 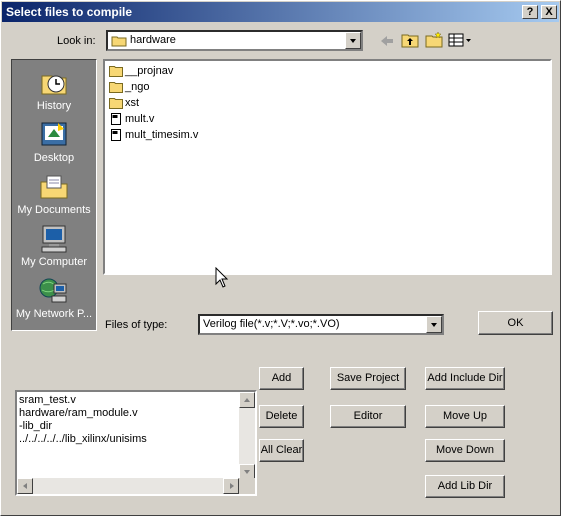 What do you see at coordinates (35, 426) in the screenshot?
I see `list-item: -lib_dir` at bounding box center [35, 426].